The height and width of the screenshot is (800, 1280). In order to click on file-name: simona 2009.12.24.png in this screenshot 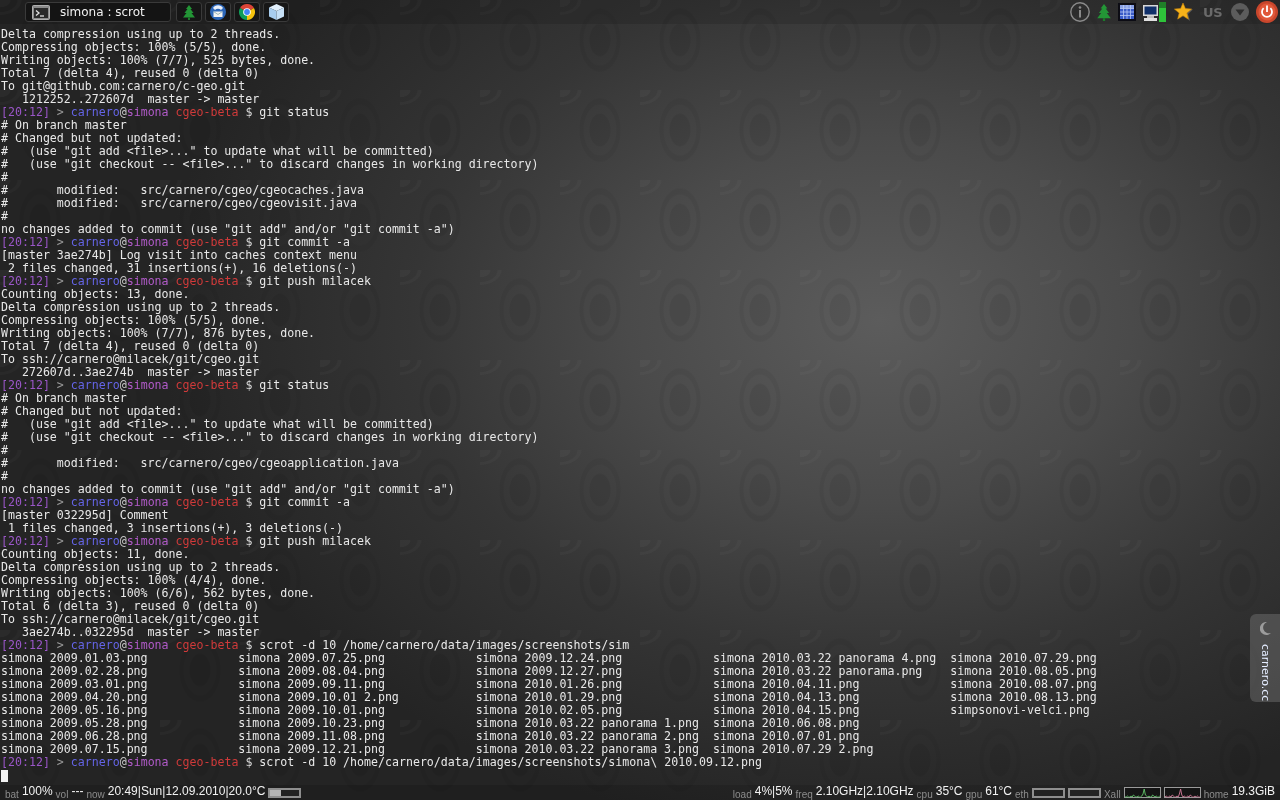, I will do `click(549, 658)`.